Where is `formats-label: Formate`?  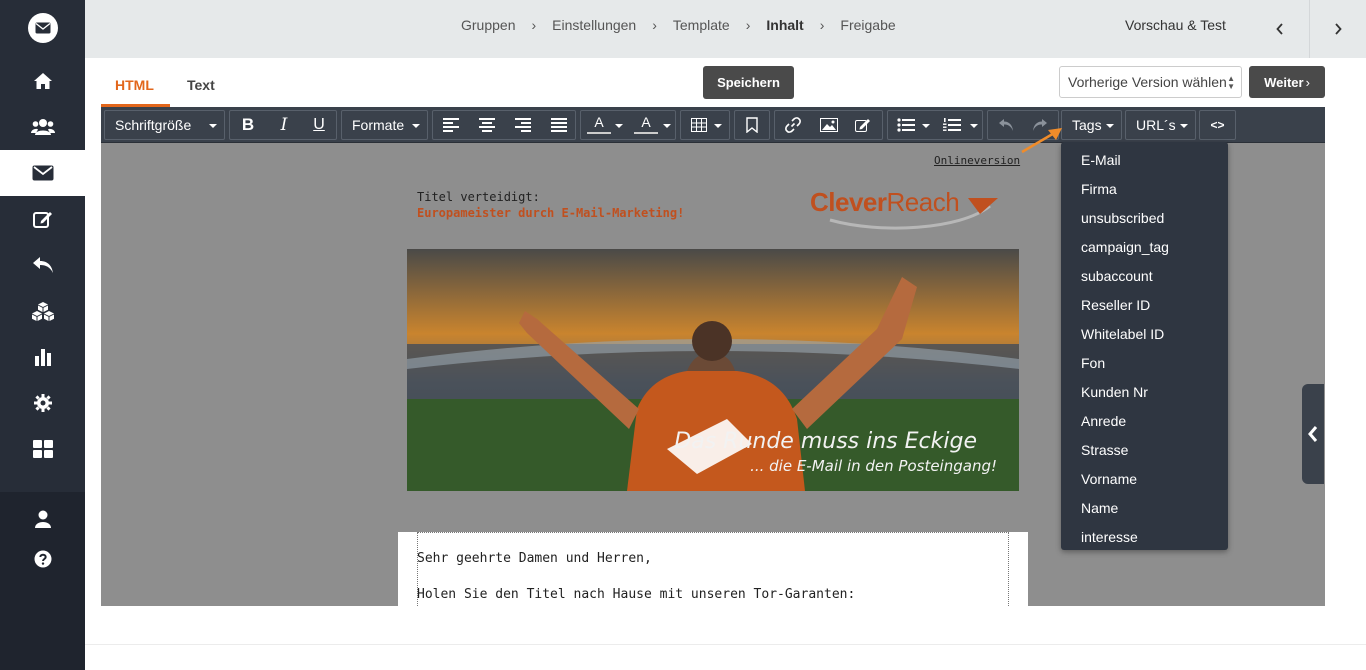 formats-label: Formate is located at coordinates (378, 125).